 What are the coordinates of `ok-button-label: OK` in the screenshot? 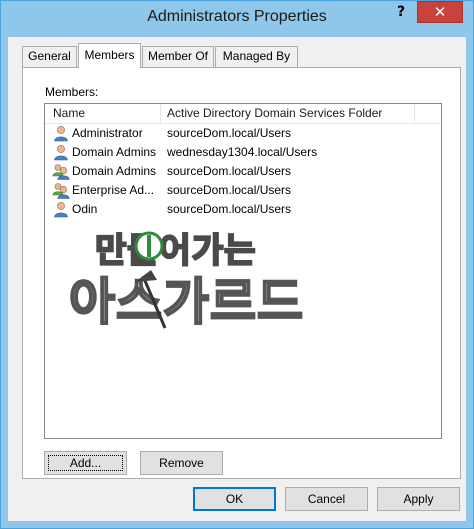 It's located at (234, 499).